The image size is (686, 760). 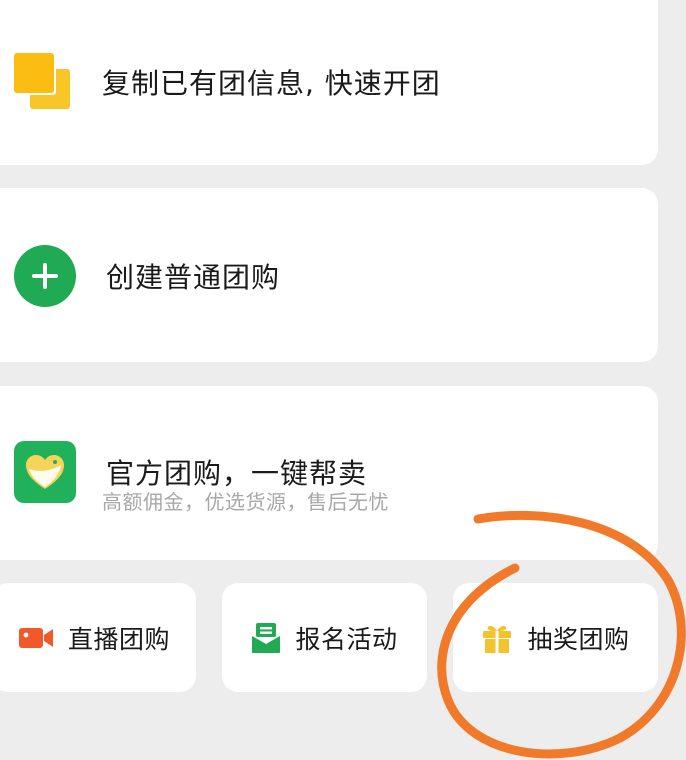 I want to click on create-group-title: 创建普通团购, so click(x=193, y=277).